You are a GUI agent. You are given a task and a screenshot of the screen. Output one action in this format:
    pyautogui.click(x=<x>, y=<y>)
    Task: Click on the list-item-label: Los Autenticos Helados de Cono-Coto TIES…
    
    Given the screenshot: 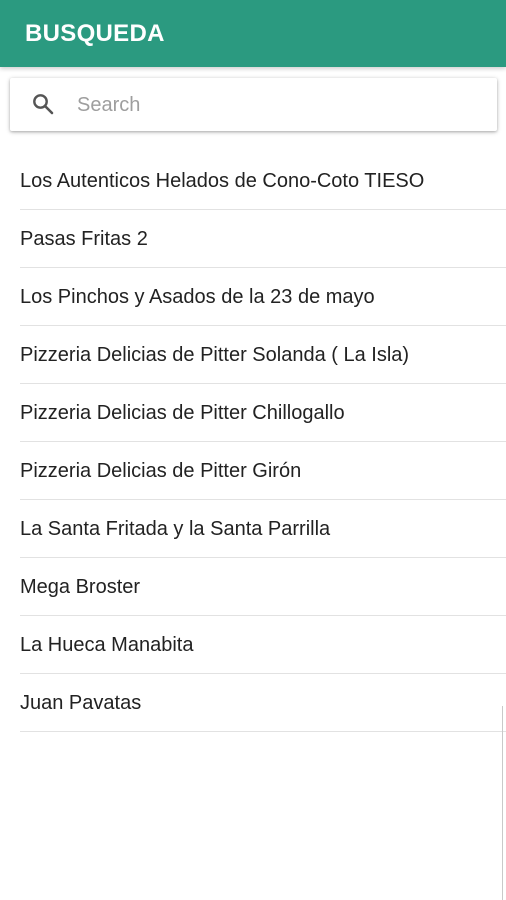 What is the action you would take?
    pyautogui.click(x=222, y=181)
    